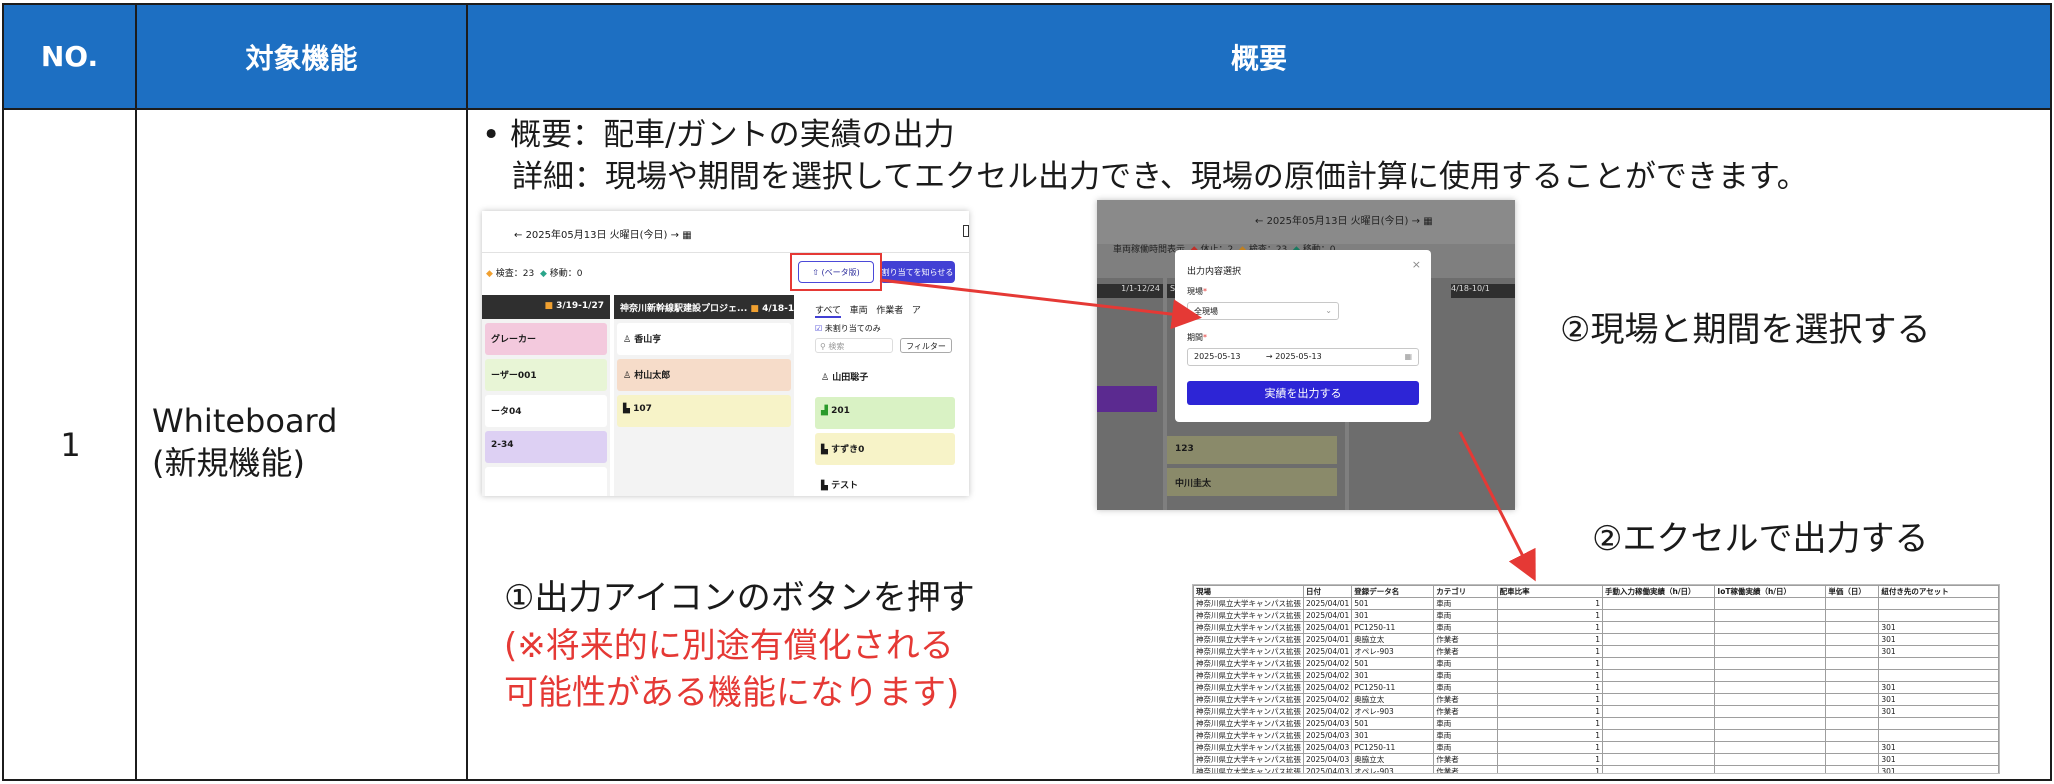 This screenshot has width=2054, height=784. Describe the element at coordinates (859, 311) in the screenshot. I see `tab-vehicle: 車両` at that location.